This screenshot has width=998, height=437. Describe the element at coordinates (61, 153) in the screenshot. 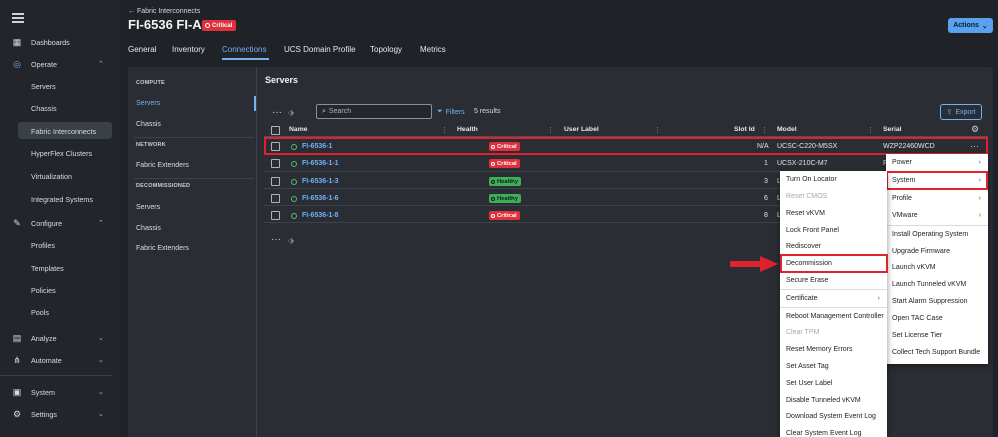

I see `nav-hyperflex-clusters: HyperFlex Clusters` at that location.